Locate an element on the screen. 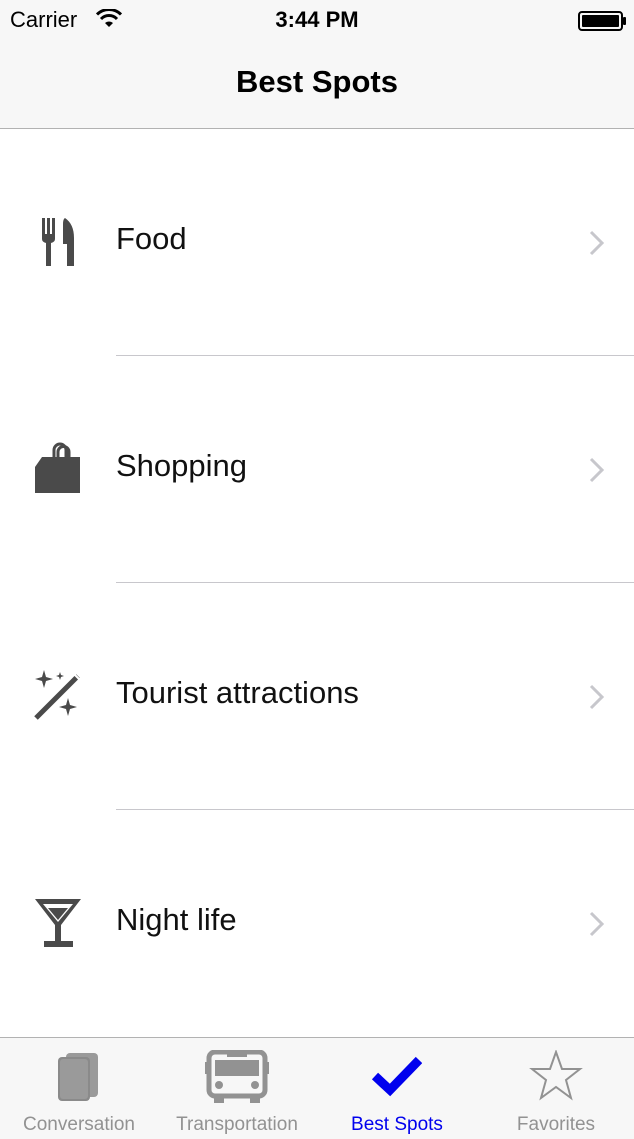 This screenshot has height=1139, width=634. magic-wand-icon is located at coordinates (58, 695).